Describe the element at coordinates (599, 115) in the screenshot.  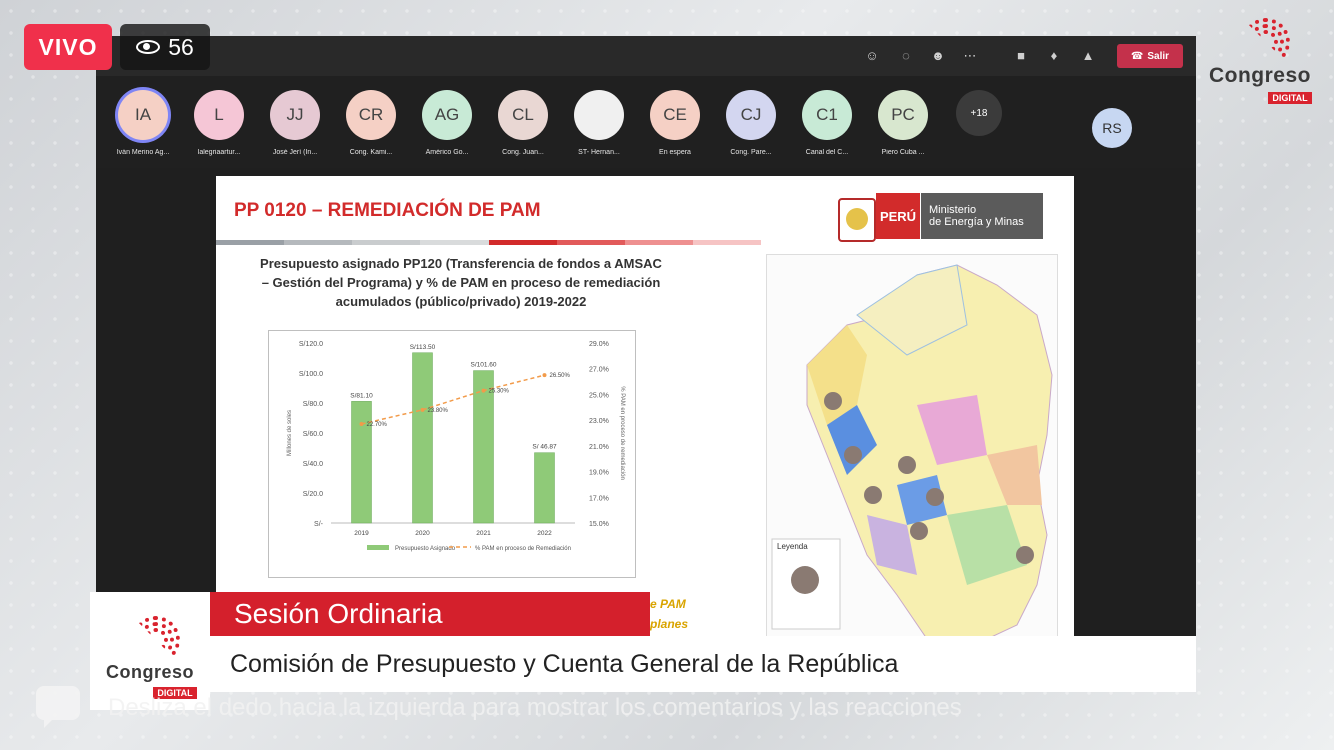
I see `participant-avatar` at that location.